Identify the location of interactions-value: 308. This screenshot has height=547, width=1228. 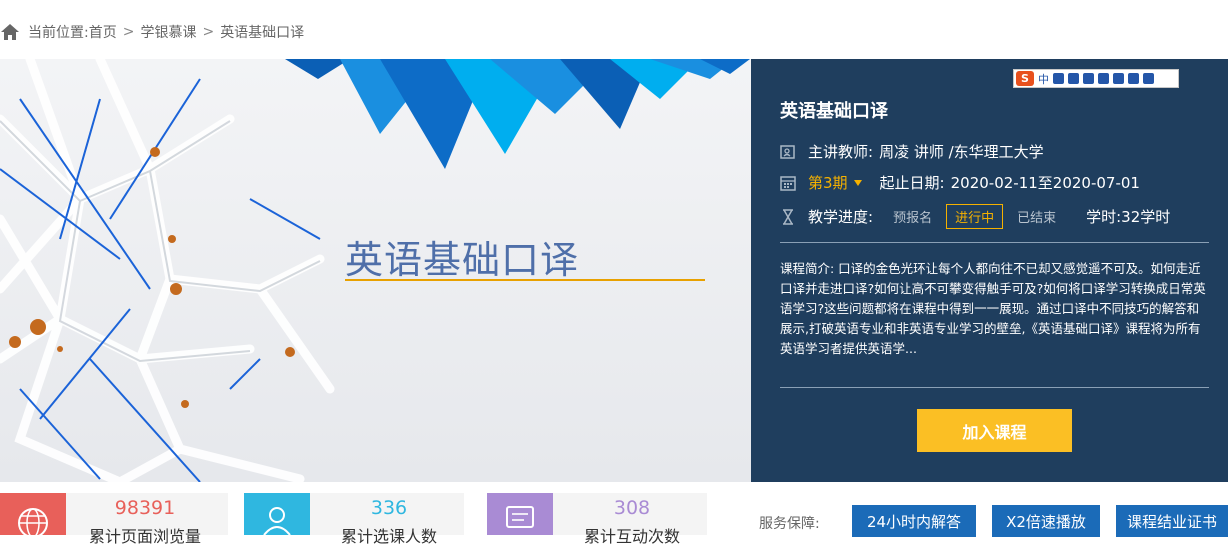
(632, 508).